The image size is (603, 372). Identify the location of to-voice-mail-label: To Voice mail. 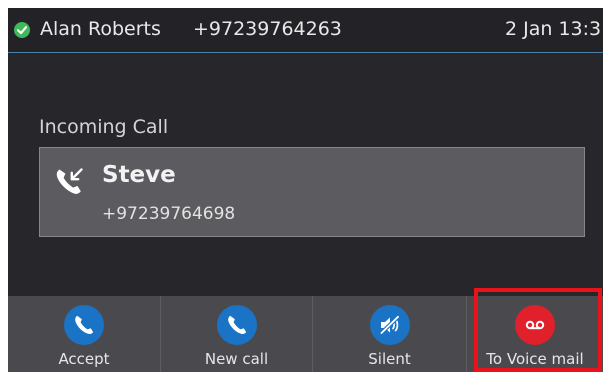
(535, 359).